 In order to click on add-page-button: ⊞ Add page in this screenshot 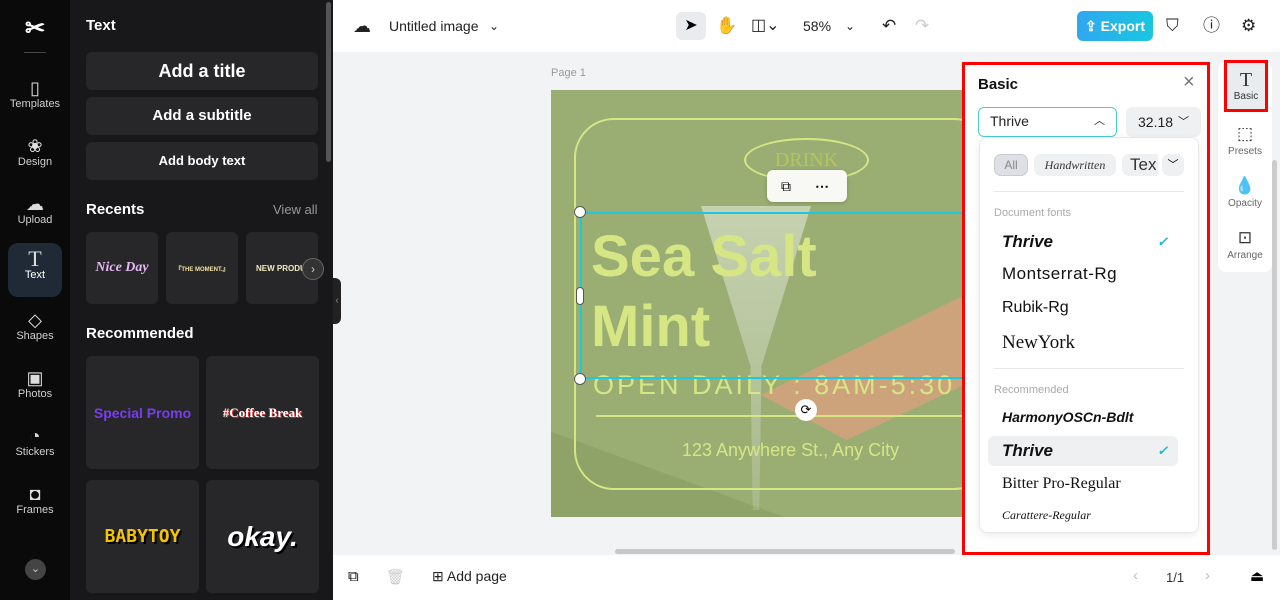, I will do `click(469, 576)`.